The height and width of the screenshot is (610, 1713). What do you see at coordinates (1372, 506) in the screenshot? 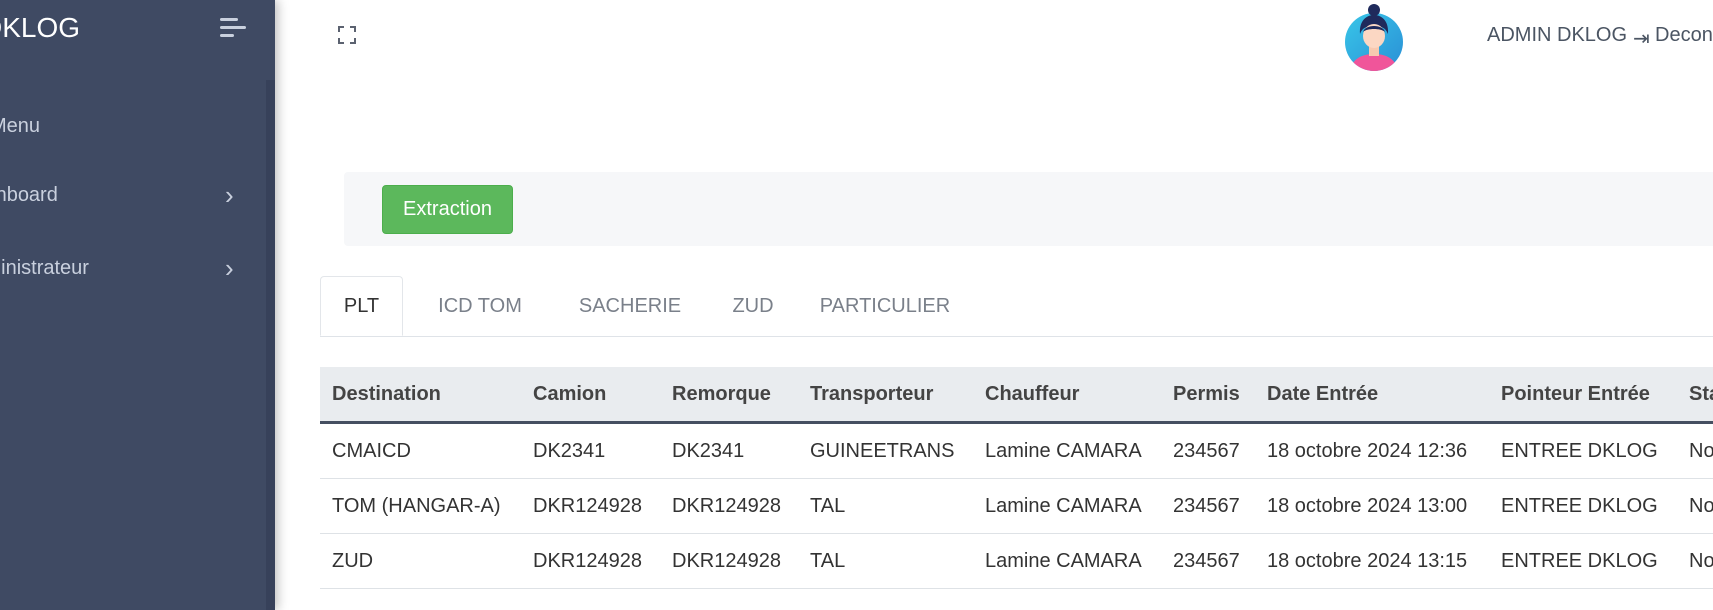
I see `table-cell: 18 octobre 2024 13:00` at bounding box center [1372, 506].